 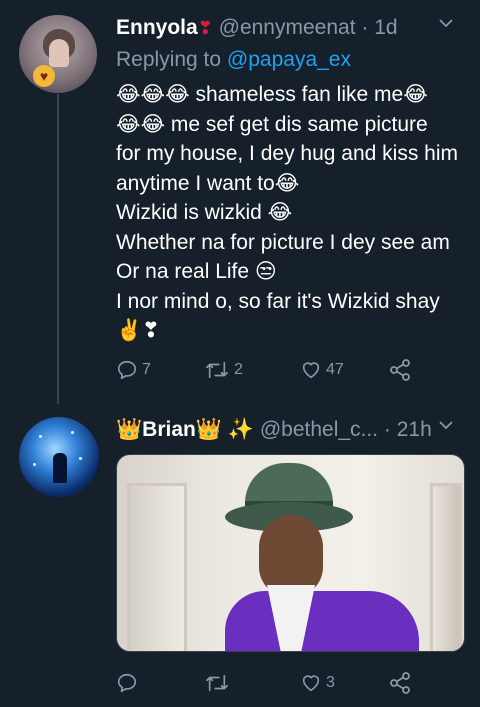 What do you see at coordinates (278, 301) in the screenshot?
I see `tweet-text-line: I nor mind o, so far it's Wizkid shay` at bounding box center [278, 301].